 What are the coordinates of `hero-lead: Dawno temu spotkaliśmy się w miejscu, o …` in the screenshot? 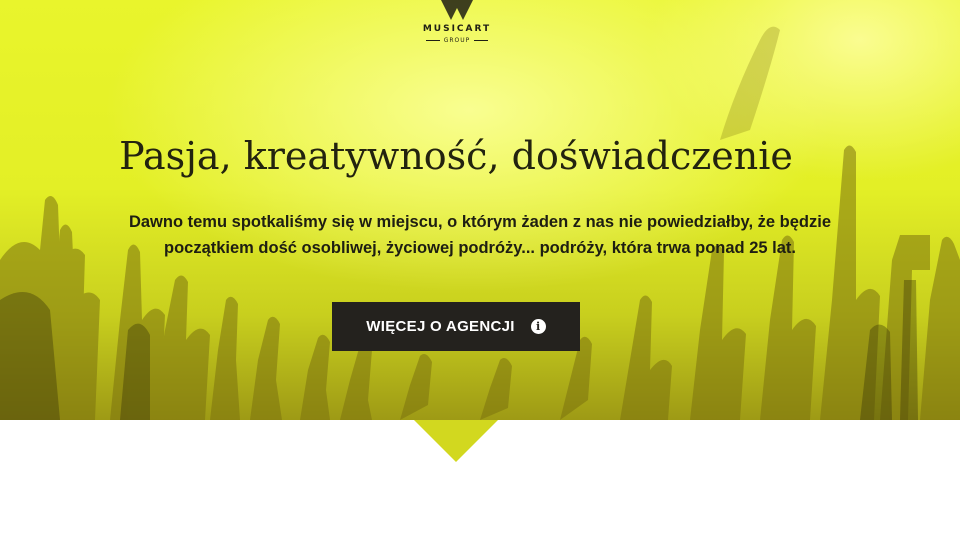 It's located at (480, 235).